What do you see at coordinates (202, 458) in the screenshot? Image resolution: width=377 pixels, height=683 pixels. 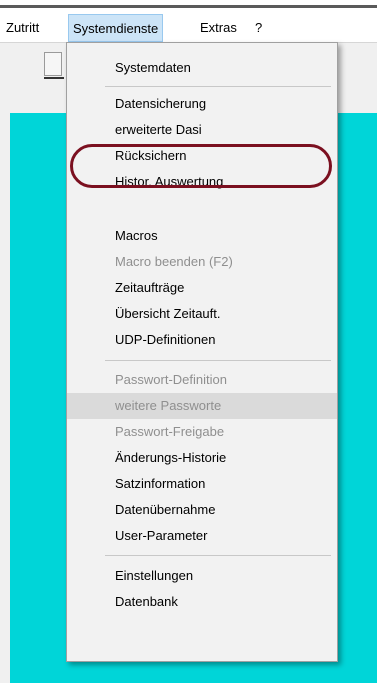 I see `menu-item-aenderungs-historie: Änderungs-Historie` at bounding box center [202, 458].